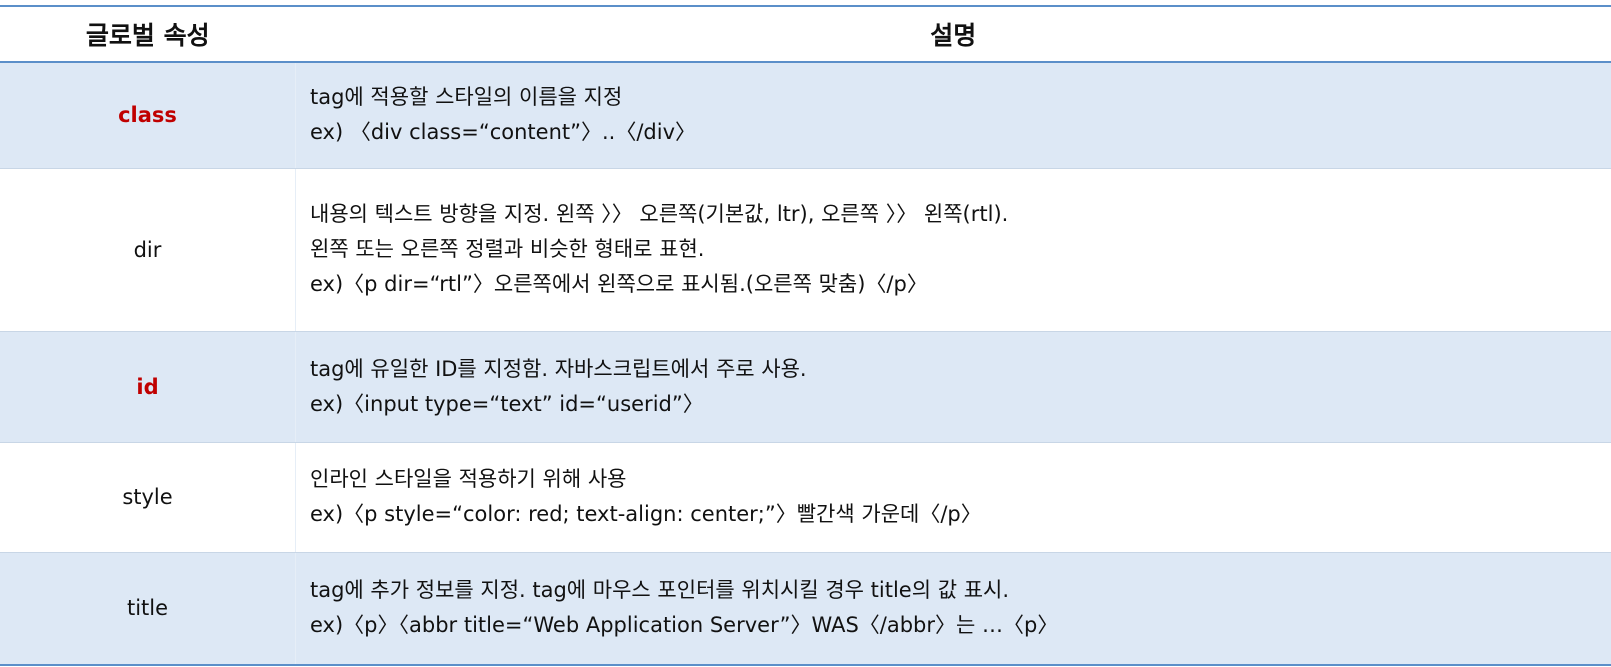 This screenshot has width=1611, height=667. What do you see at coordinates (466, 97) in the screenshot?
I see `description-line: tag에 적용할 스타일의 이름을 지정` at bounding box center [466, 97].